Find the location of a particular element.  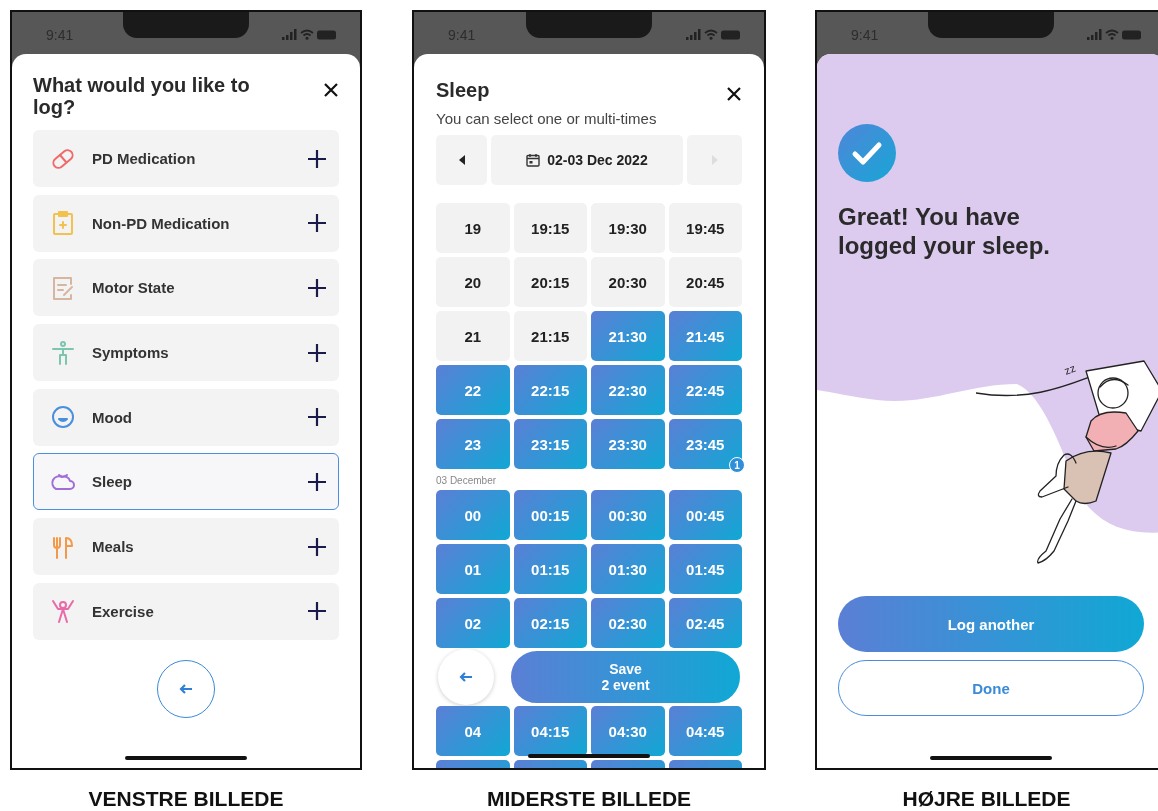

time-slot: 02:30 is located at coordinates (628, 623).